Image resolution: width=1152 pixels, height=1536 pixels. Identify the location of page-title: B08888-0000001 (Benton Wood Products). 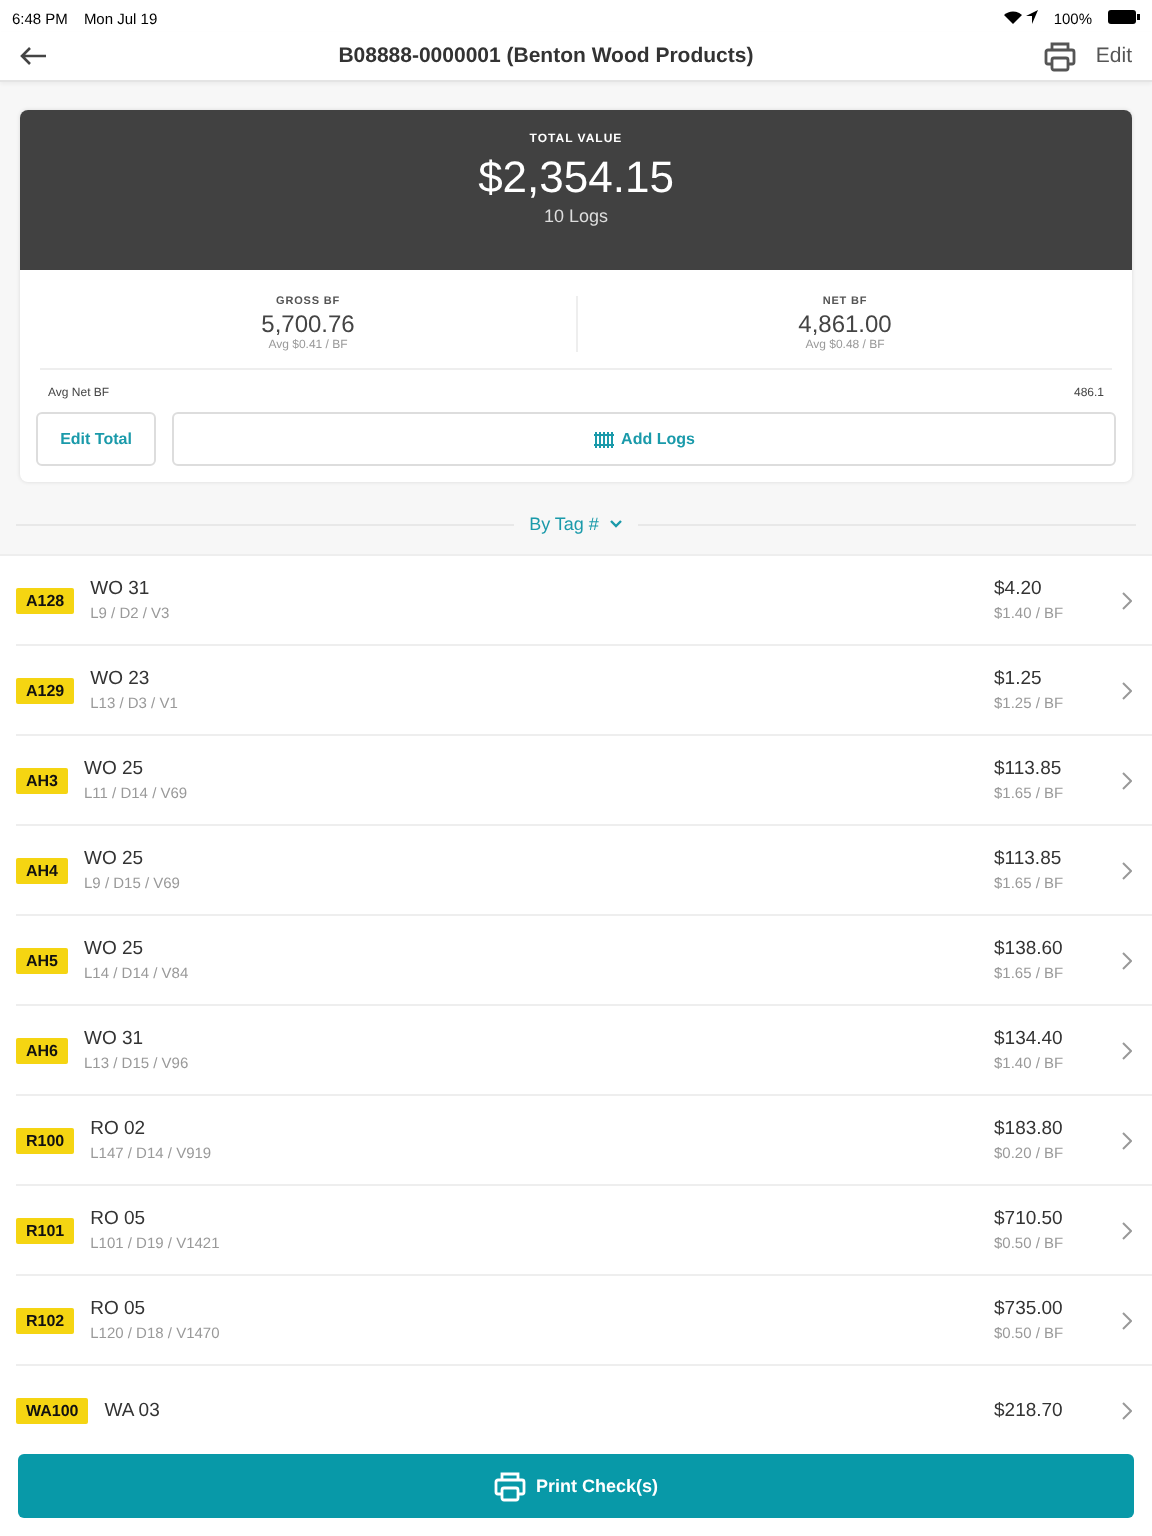
(546, 56).